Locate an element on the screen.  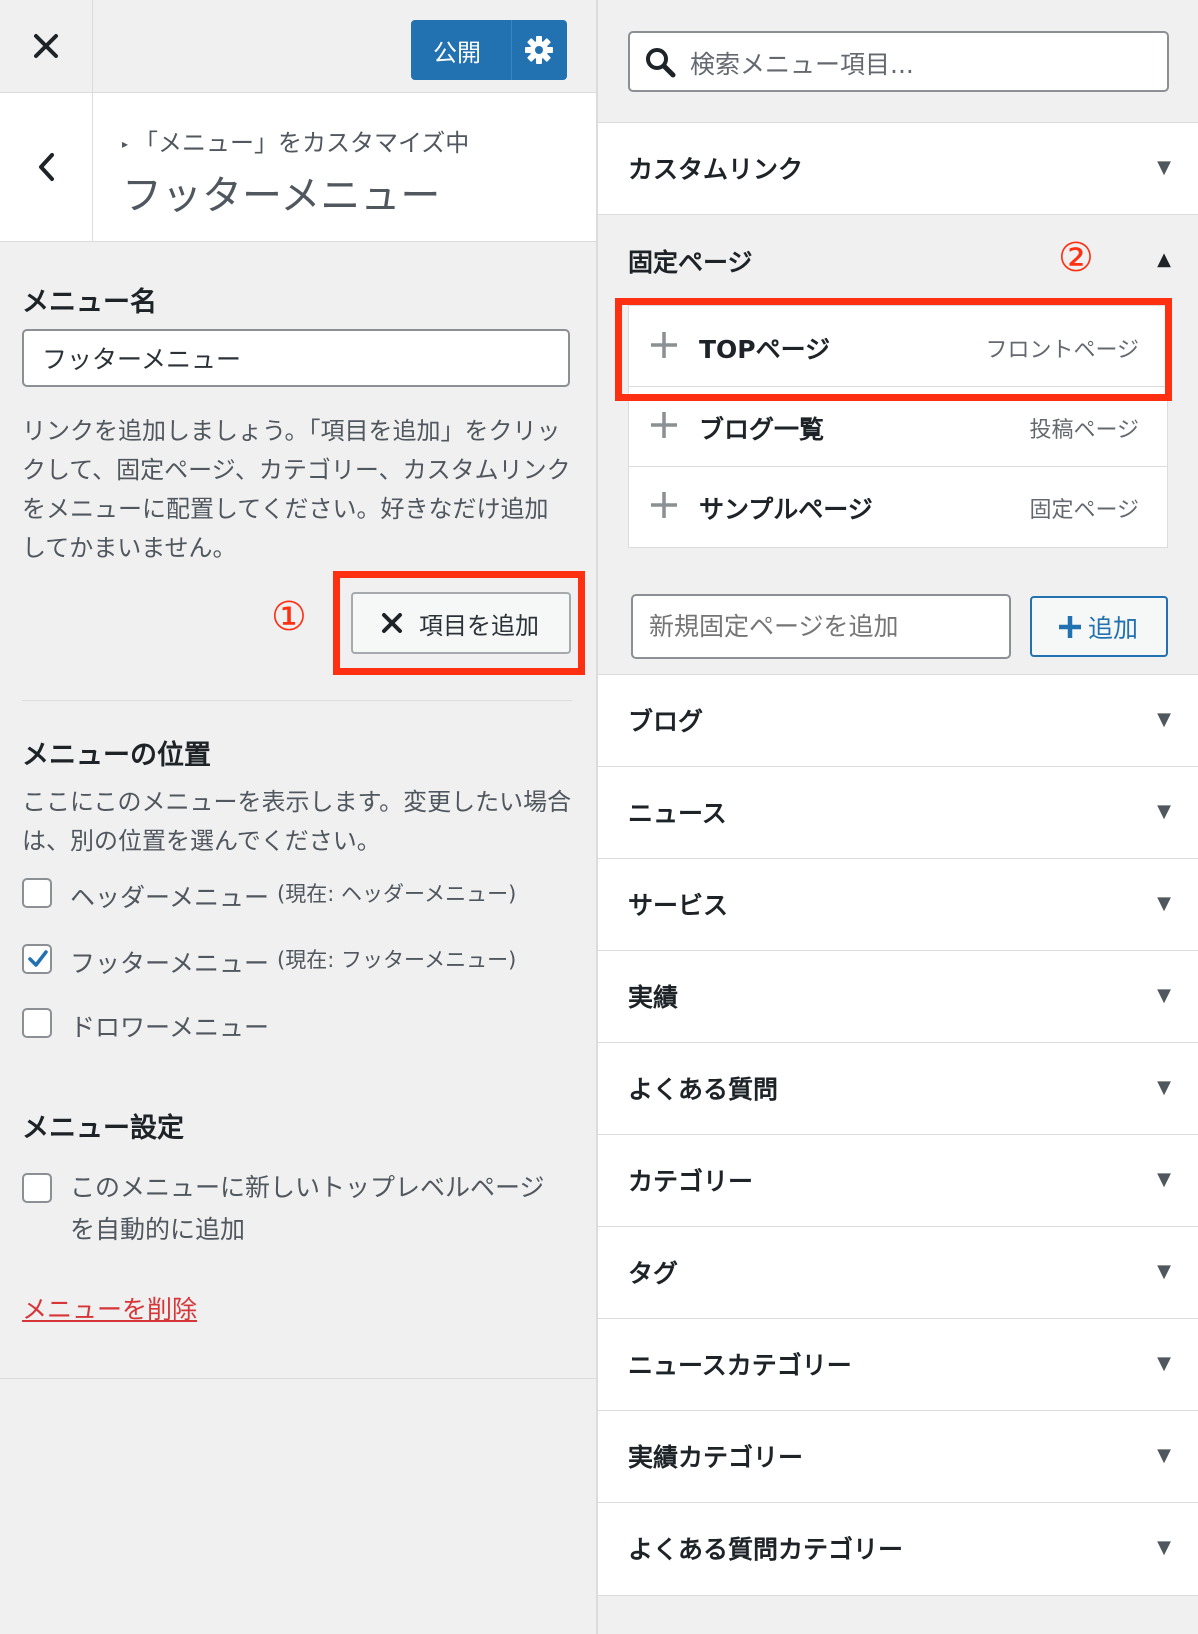
back-button is located at coordinates (46, 167).